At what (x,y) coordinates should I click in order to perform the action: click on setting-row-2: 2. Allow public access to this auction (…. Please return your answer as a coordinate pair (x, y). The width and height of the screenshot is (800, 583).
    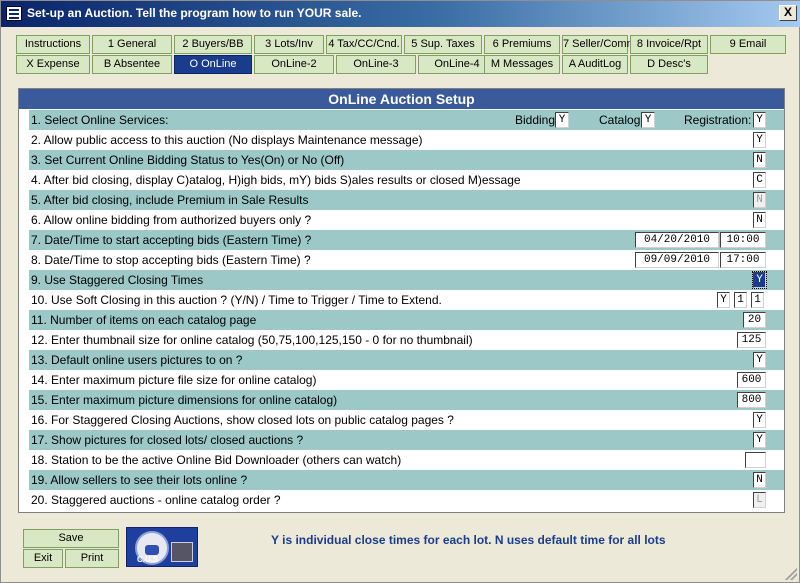
    Looking at the image, I should click on (406, 140).